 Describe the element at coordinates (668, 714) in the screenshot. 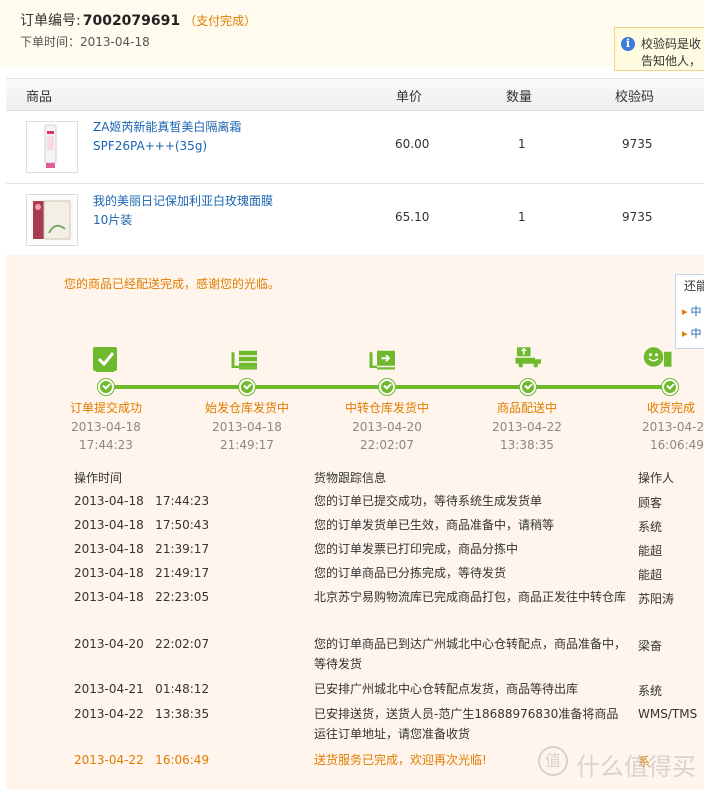

I see `log-operator: WMS/TMS` at that location.